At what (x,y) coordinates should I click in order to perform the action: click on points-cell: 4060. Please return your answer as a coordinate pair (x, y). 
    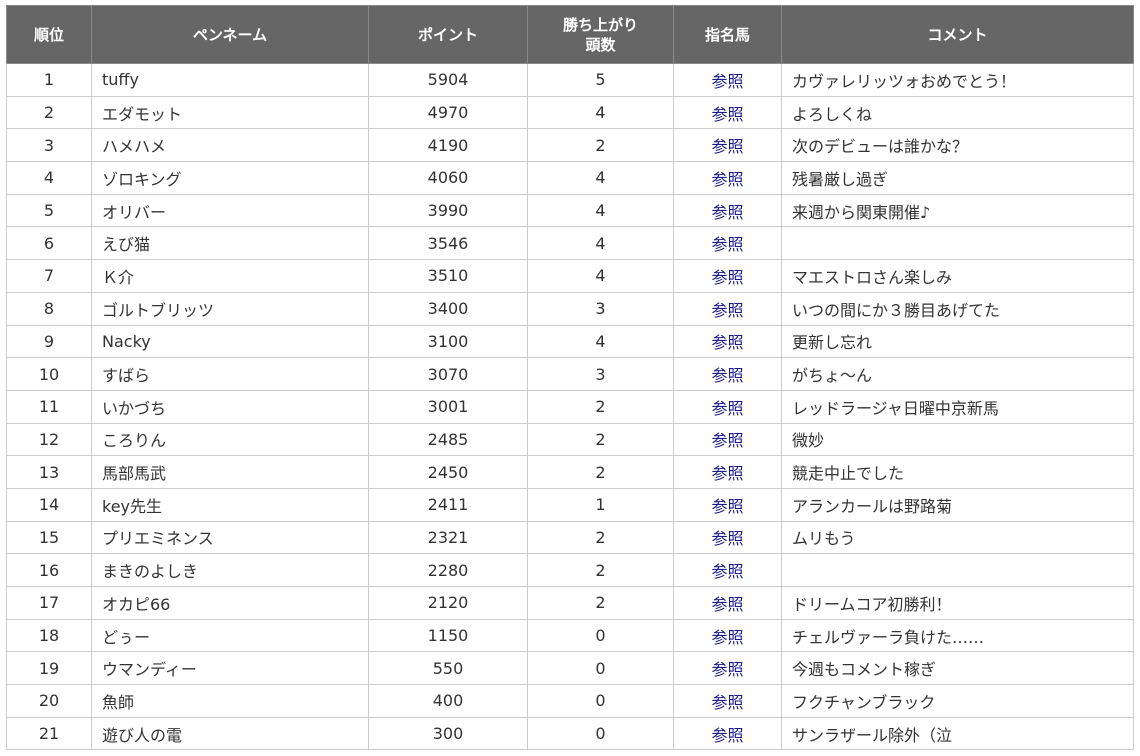
    Looking at the image, I should click on (448, 178).